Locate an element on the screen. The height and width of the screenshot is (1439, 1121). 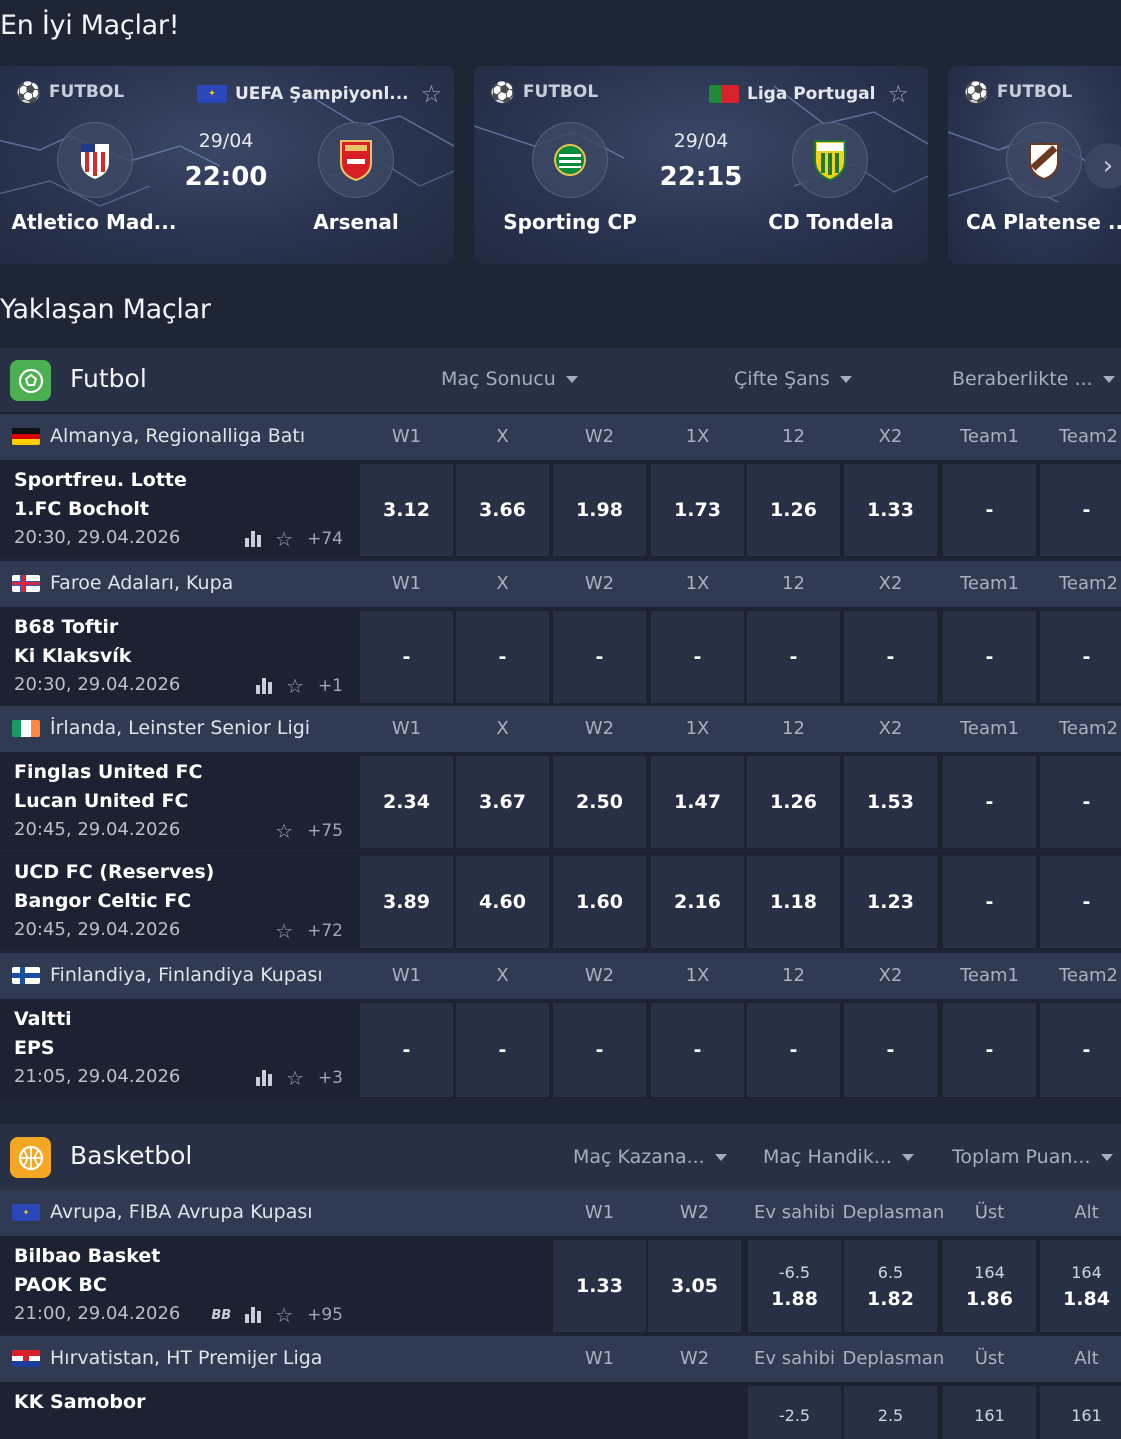
odd-button: 164 1.86 is located at coordinates (989, 1286).